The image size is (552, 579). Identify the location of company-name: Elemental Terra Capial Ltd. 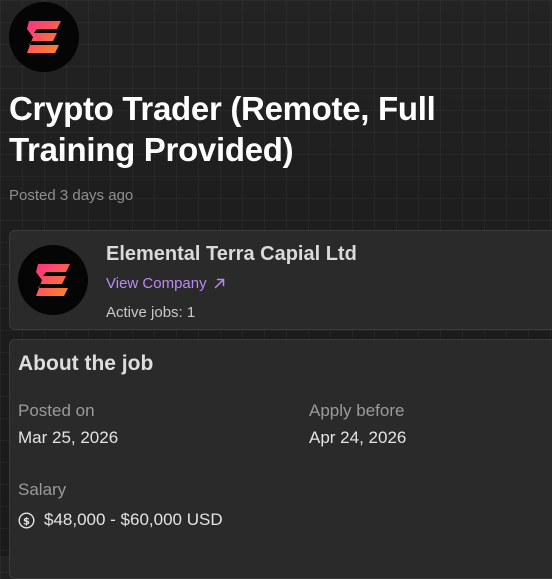
(231, 254).